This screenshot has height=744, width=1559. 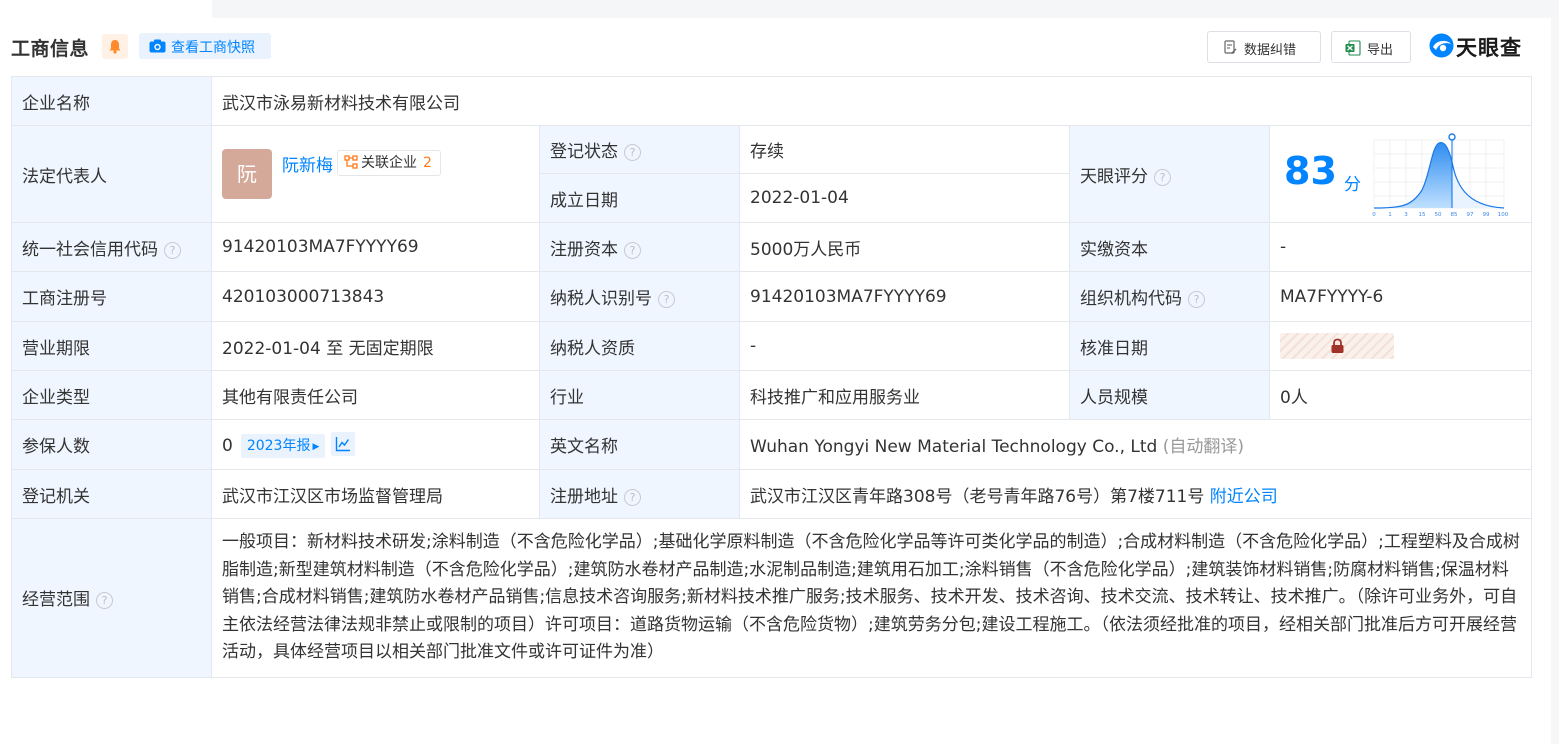 I want to click on score-tick: 100, so click(x=1503, y=215).